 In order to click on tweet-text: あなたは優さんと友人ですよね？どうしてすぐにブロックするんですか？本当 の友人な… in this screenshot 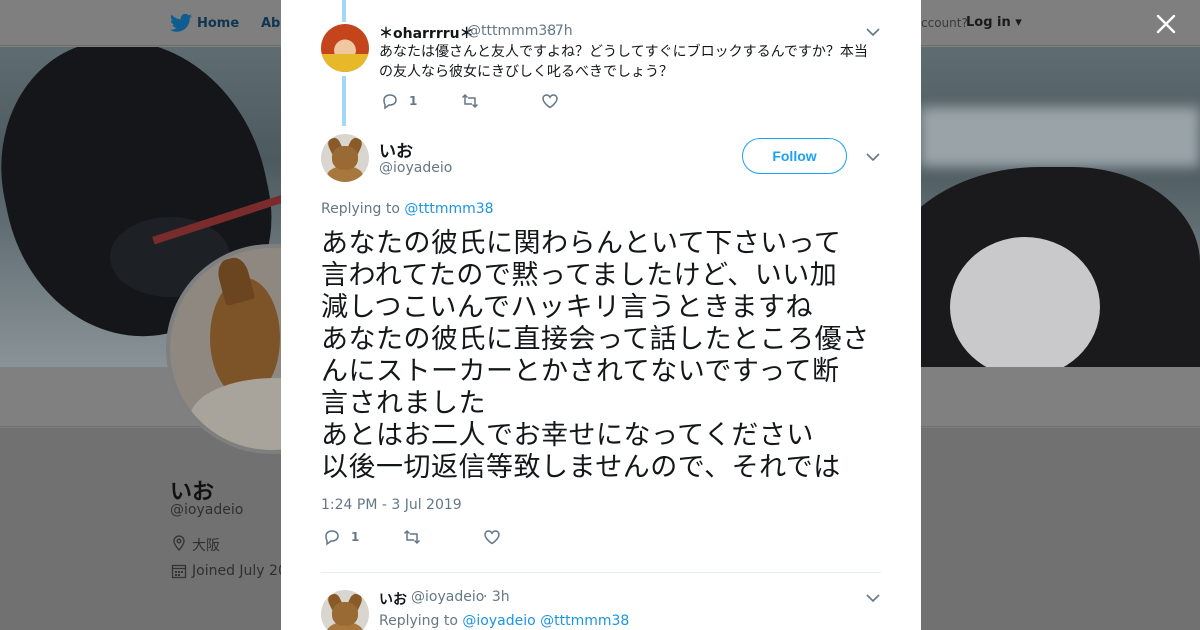, I will do `click(629, 62)`.